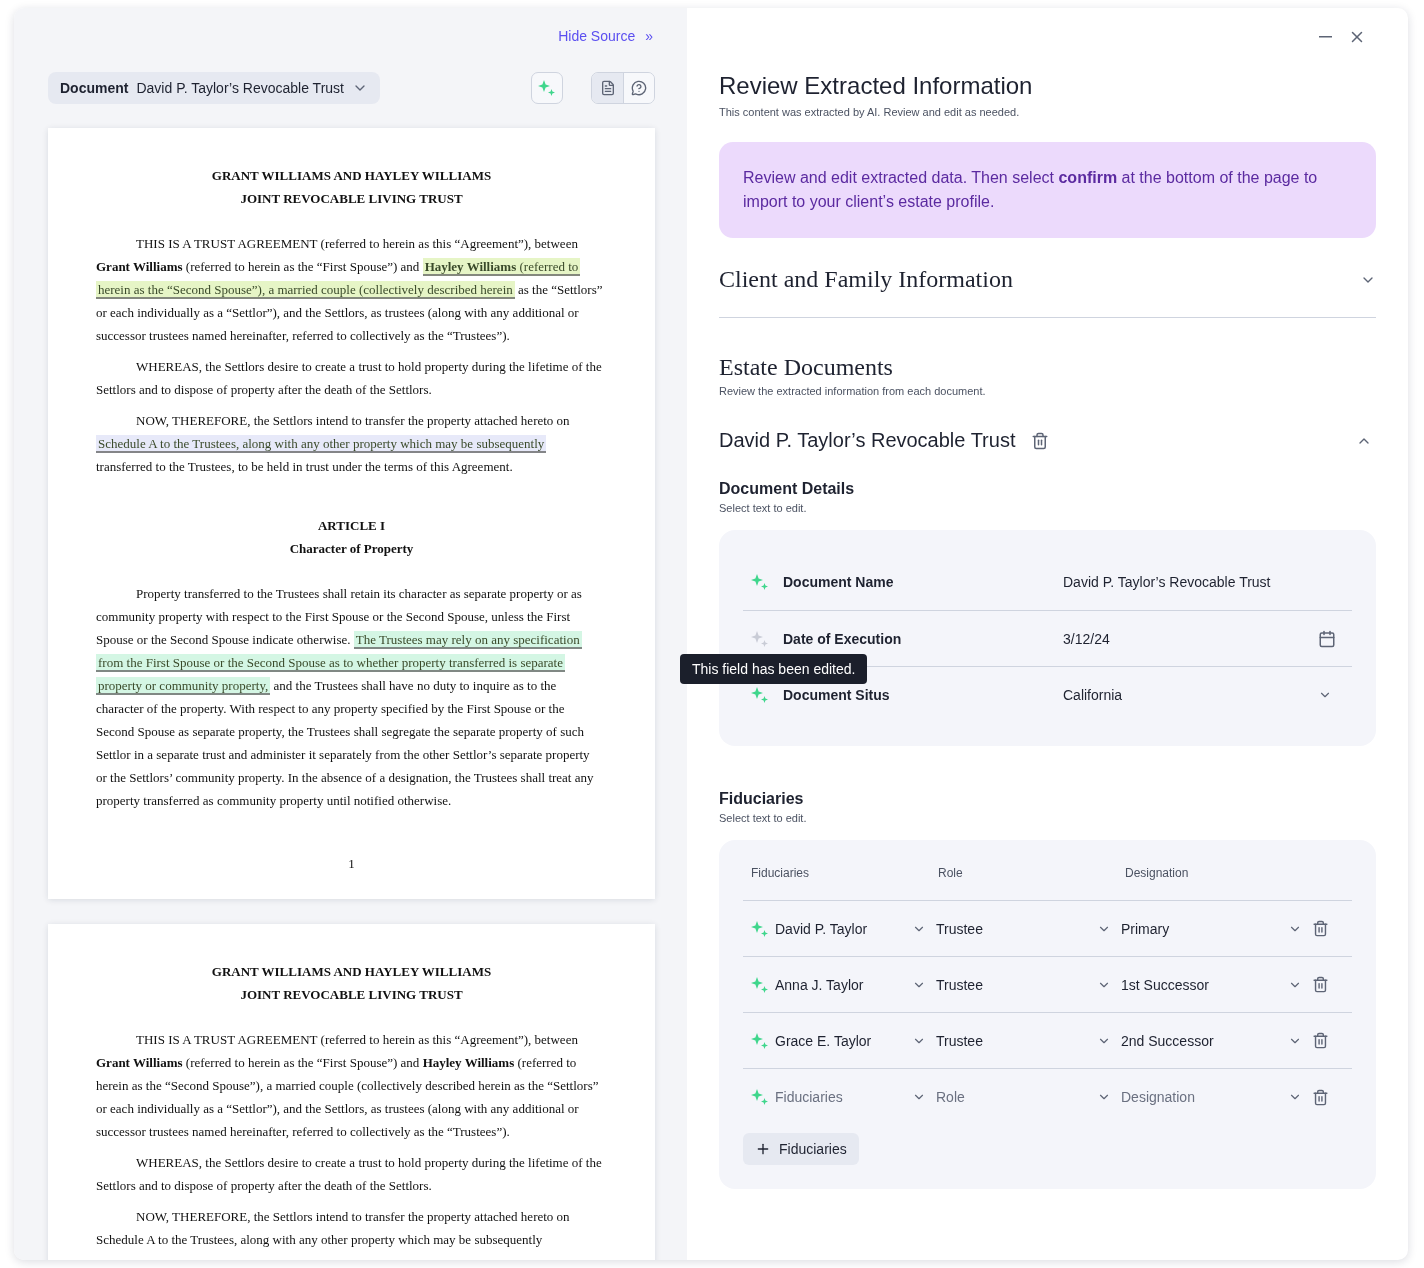  Describe the element at coordinates (853, 391) in the screenshot. I see `section-subtitle: Review the extracted information from each document.` at that location.